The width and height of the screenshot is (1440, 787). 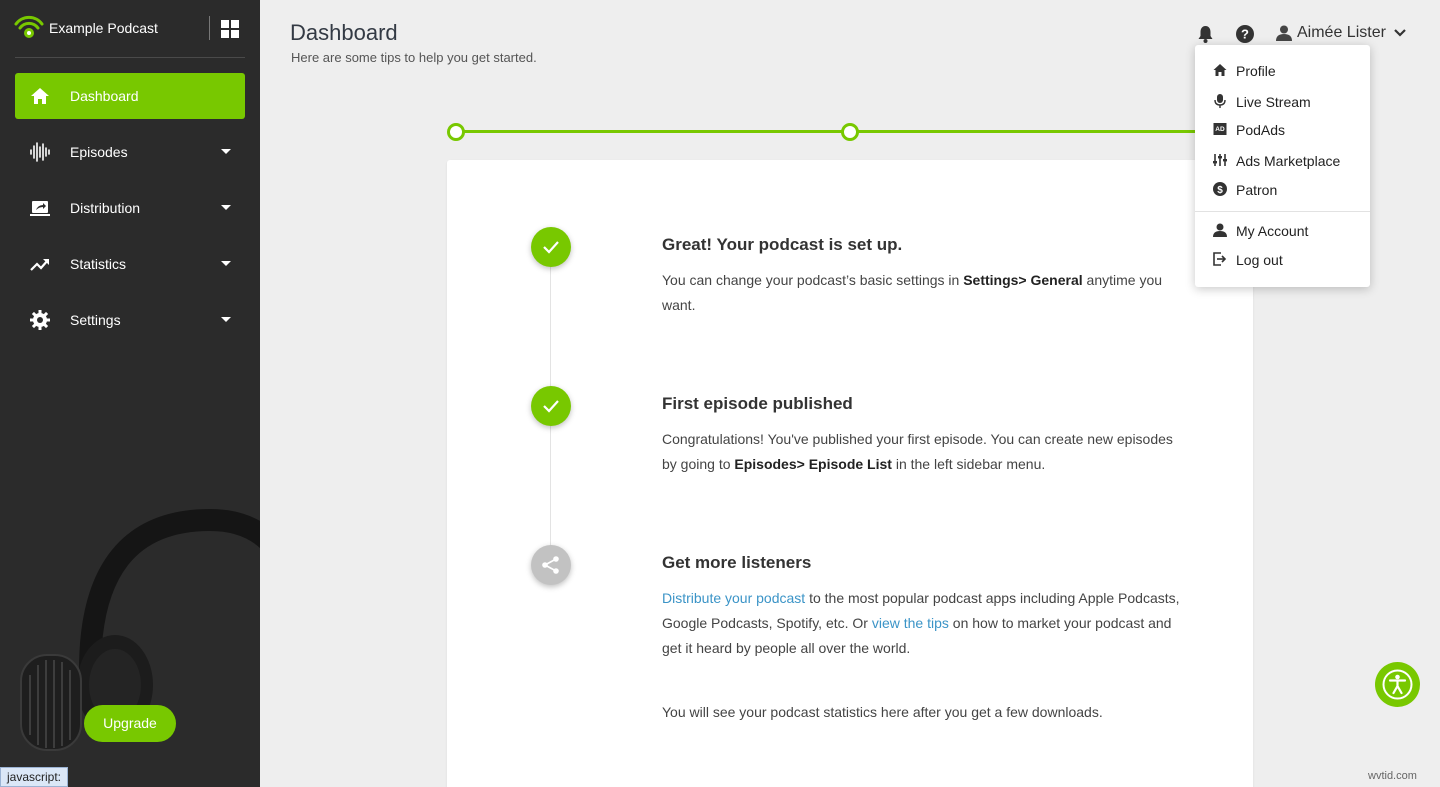 What do you see at coordinates (130, 723) in the screenshot?
I see `upgrade-button: Upgrade` at bounding box center [130, 723].